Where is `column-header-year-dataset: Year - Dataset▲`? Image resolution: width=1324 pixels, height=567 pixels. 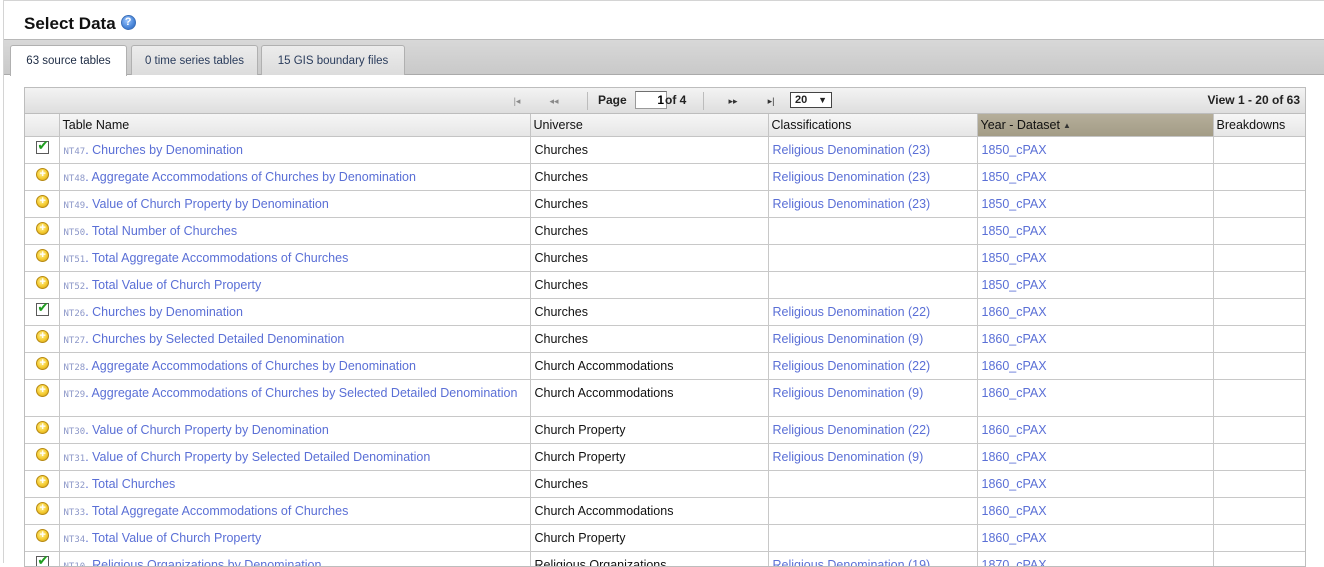 column-header-year-dataset: Year - Dataset▲ is located at coordinates (1095, 125).